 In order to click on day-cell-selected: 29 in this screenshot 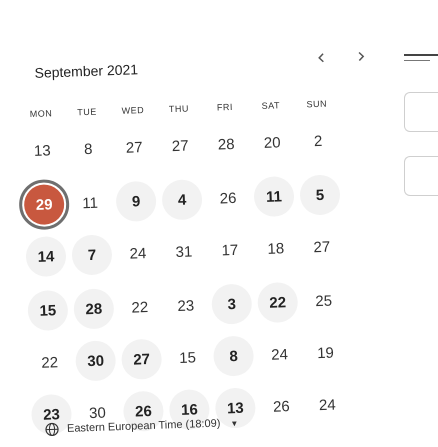, I will do `click(44, 204)`.